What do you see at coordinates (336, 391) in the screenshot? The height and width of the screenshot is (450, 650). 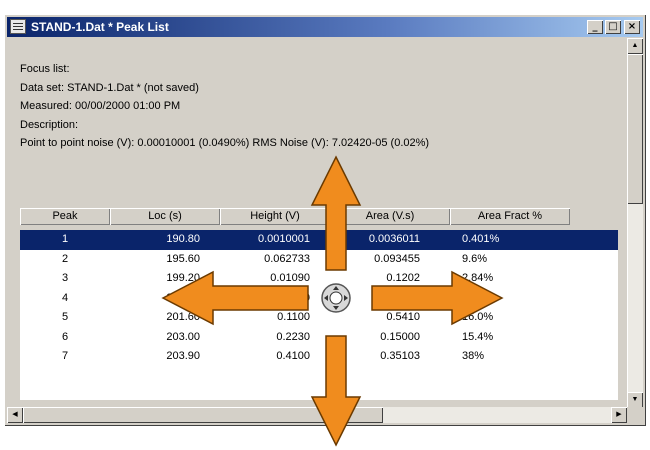 I see `arrow-down-icon` at bounding box center [336, 391].